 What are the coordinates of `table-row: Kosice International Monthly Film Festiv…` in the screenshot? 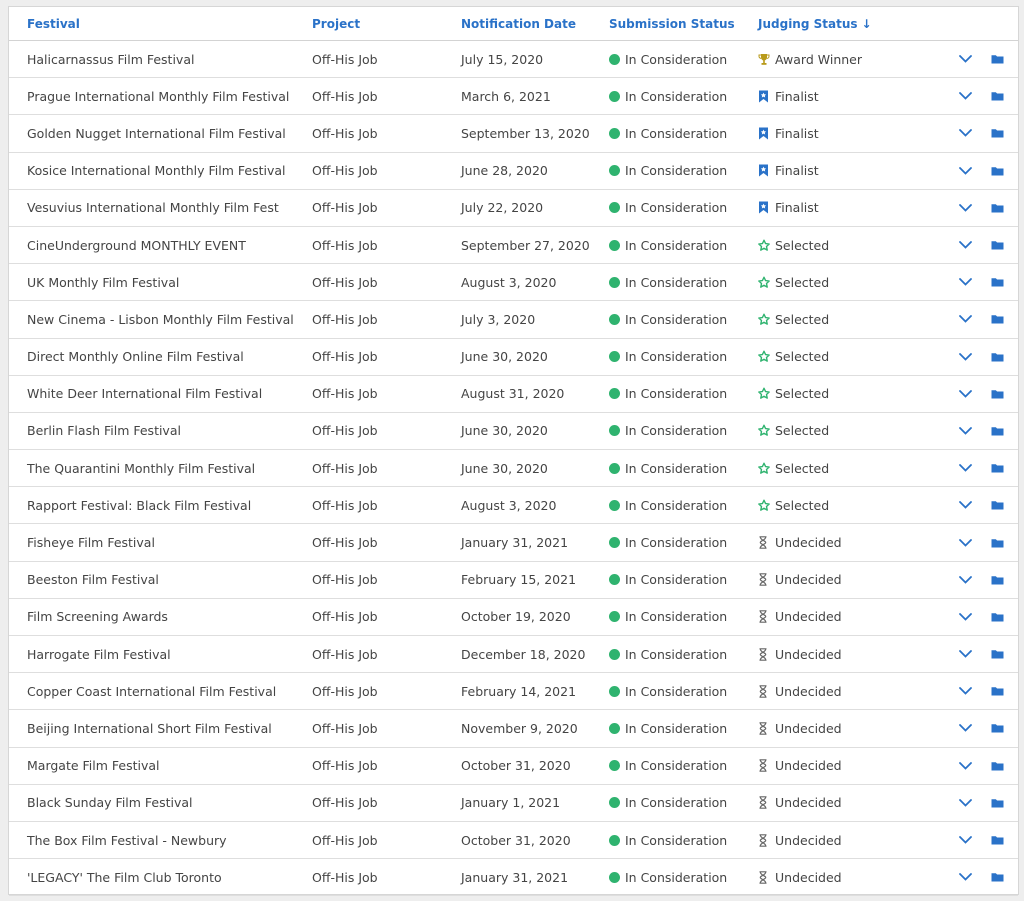 It's located at (513, 171).